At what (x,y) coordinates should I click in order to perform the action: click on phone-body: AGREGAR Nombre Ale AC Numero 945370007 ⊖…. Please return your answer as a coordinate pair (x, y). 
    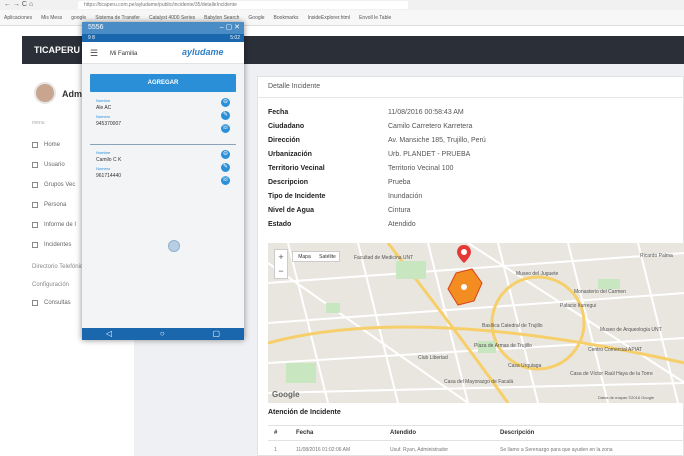
    Looking at the image, I should click on (163, 196).